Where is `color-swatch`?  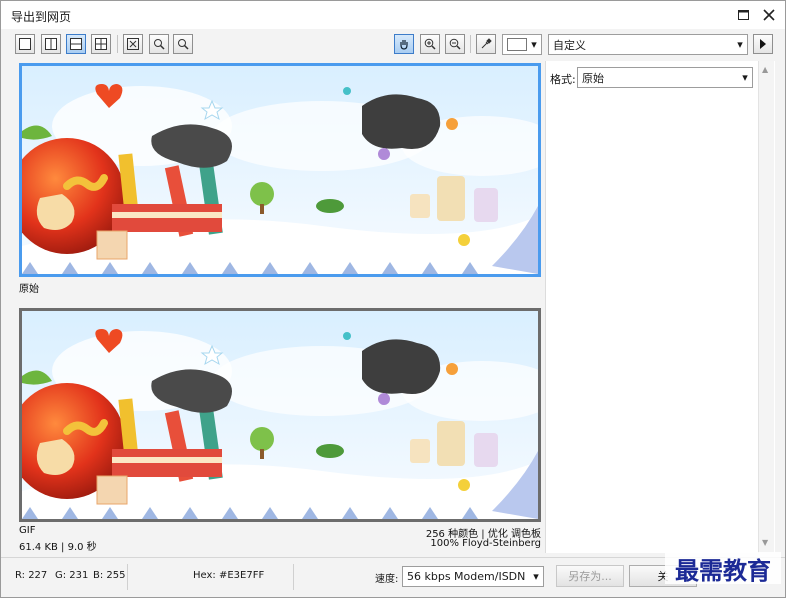 color-swatch is located at coordinates (517, 44).